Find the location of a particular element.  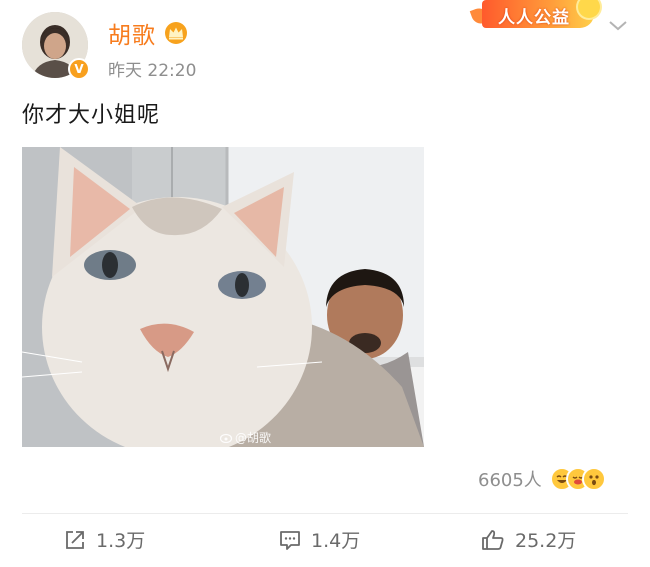

repost-count: 1.3万 is located at coordinates (121, 541).